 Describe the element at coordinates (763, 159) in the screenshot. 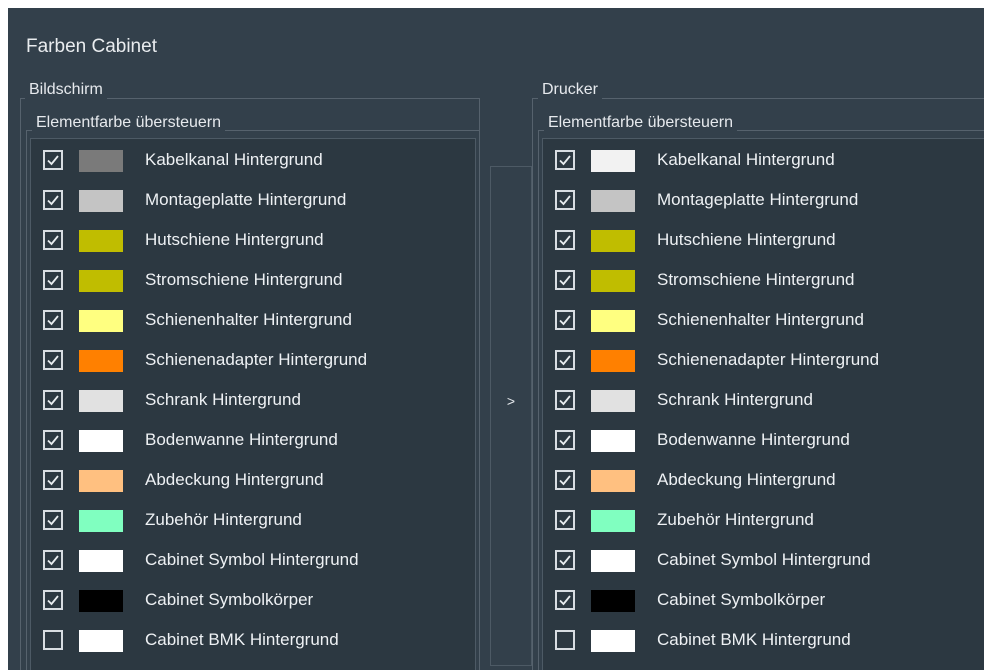

I see `color-row: Kabelkanal Hintergrund` at that location.